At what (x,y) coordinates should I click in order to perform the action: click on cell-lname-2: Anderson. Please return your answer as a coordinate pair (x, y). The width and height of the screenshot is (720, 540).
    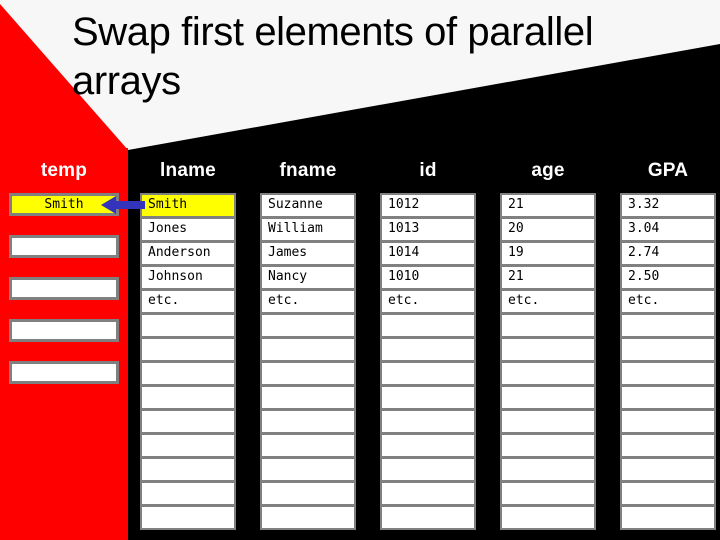
    Looking at the image, I should click on (188, 253).